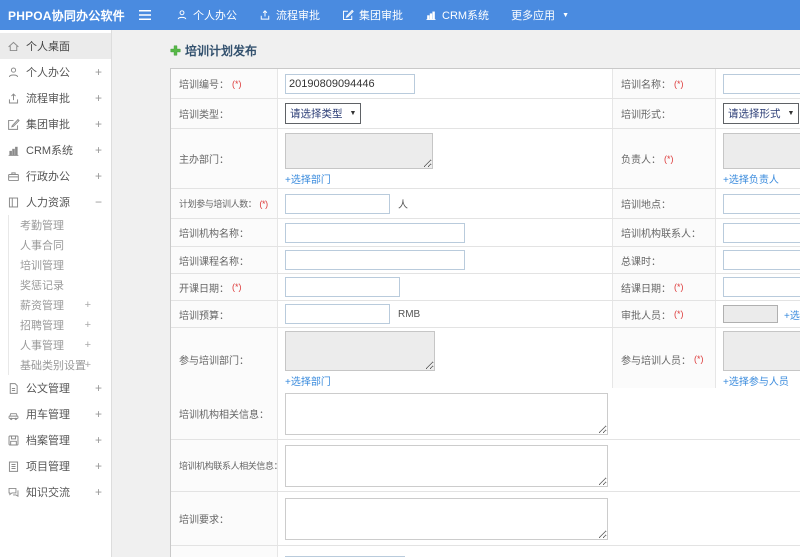 This screenshot has height=557, width=800. What do you see at coordinates (350, 83) in the screenshot?
I see `training-no-input` at bounding box center [350, 83].